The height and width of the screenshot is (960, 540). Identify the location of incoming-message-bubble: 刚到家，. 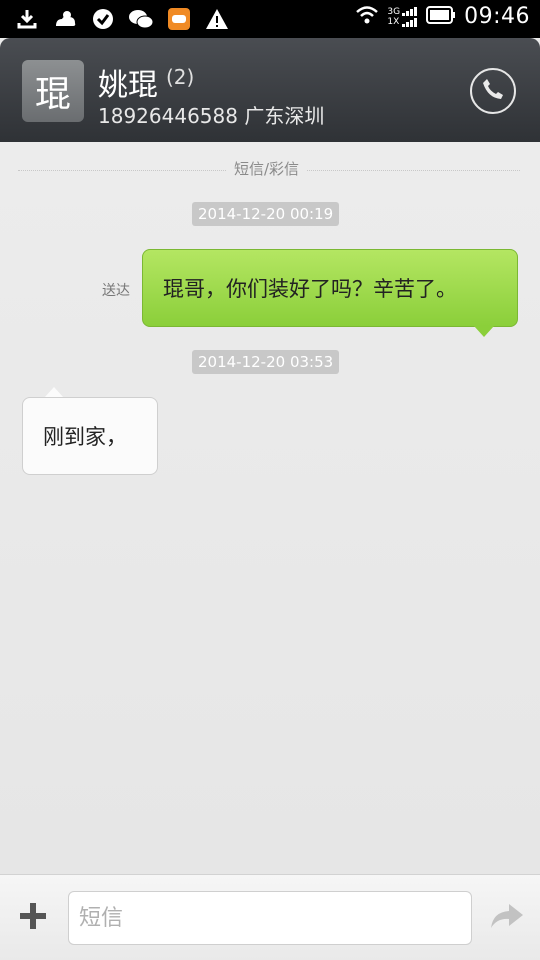
(90, 436).